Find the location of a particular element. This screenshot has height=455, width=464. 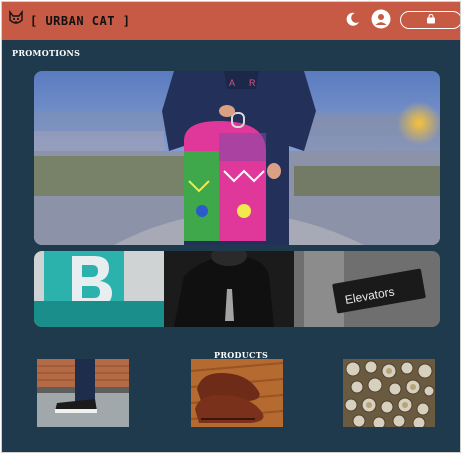

user-icon is located at coordinates (381, 21).